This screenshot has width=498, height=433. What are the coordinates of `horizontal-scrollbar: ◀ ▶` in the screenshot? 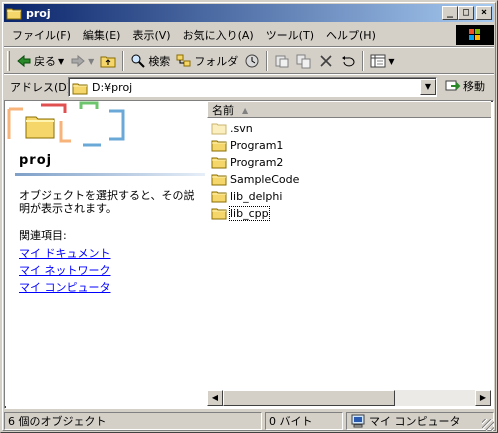 It's located at (349, 398).